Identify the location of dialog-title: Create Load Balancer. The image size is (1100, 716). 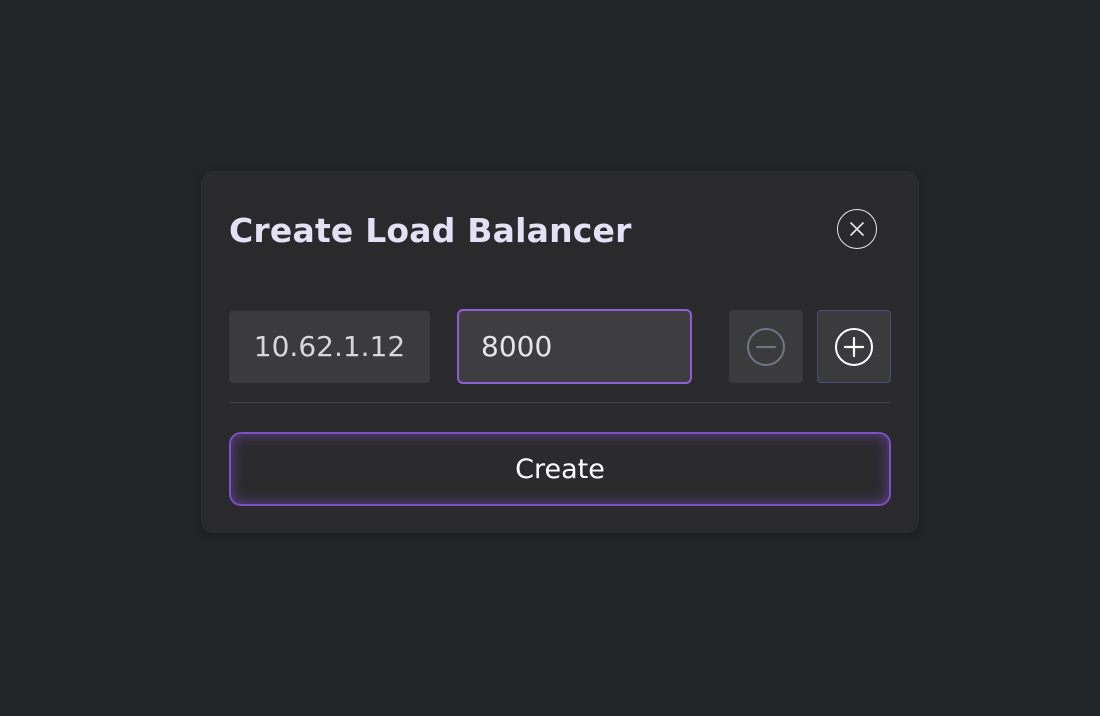
(430, 230).